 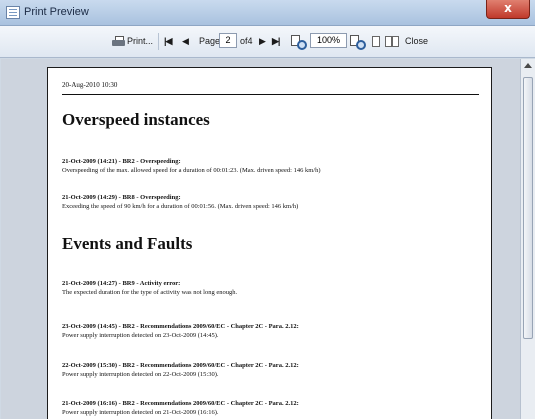 I want to click on zoom-level-input: 100%, so click(x=328, y=40).